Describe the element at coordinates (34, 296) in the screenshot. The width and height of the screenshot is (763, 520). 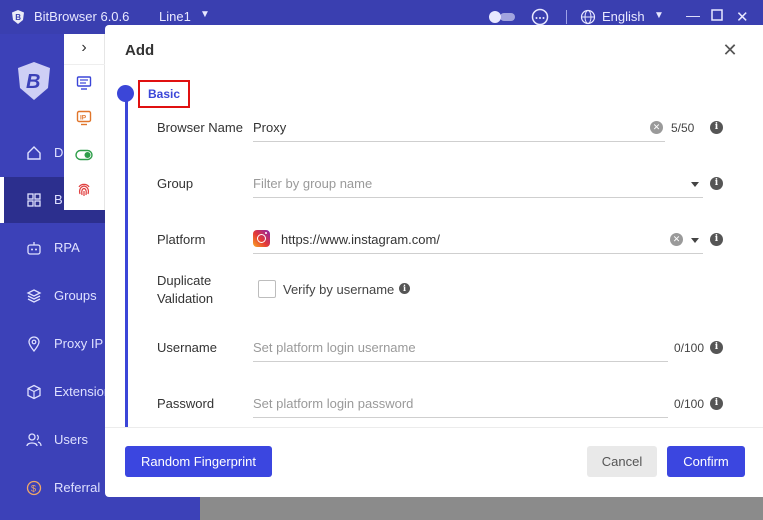
I see `layers-icon` at that location.